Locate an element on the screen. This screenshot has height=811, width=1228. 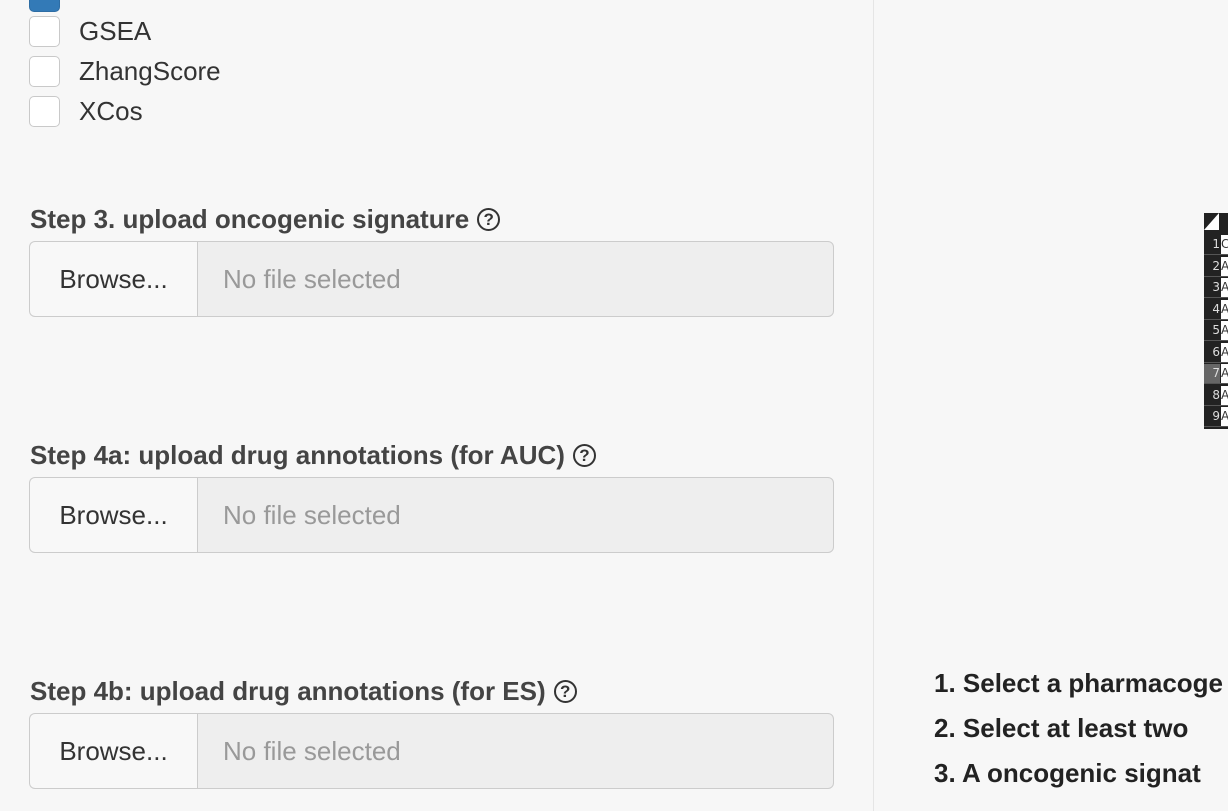
step3-file-field: No file selected is located at coordinates (515, 279).